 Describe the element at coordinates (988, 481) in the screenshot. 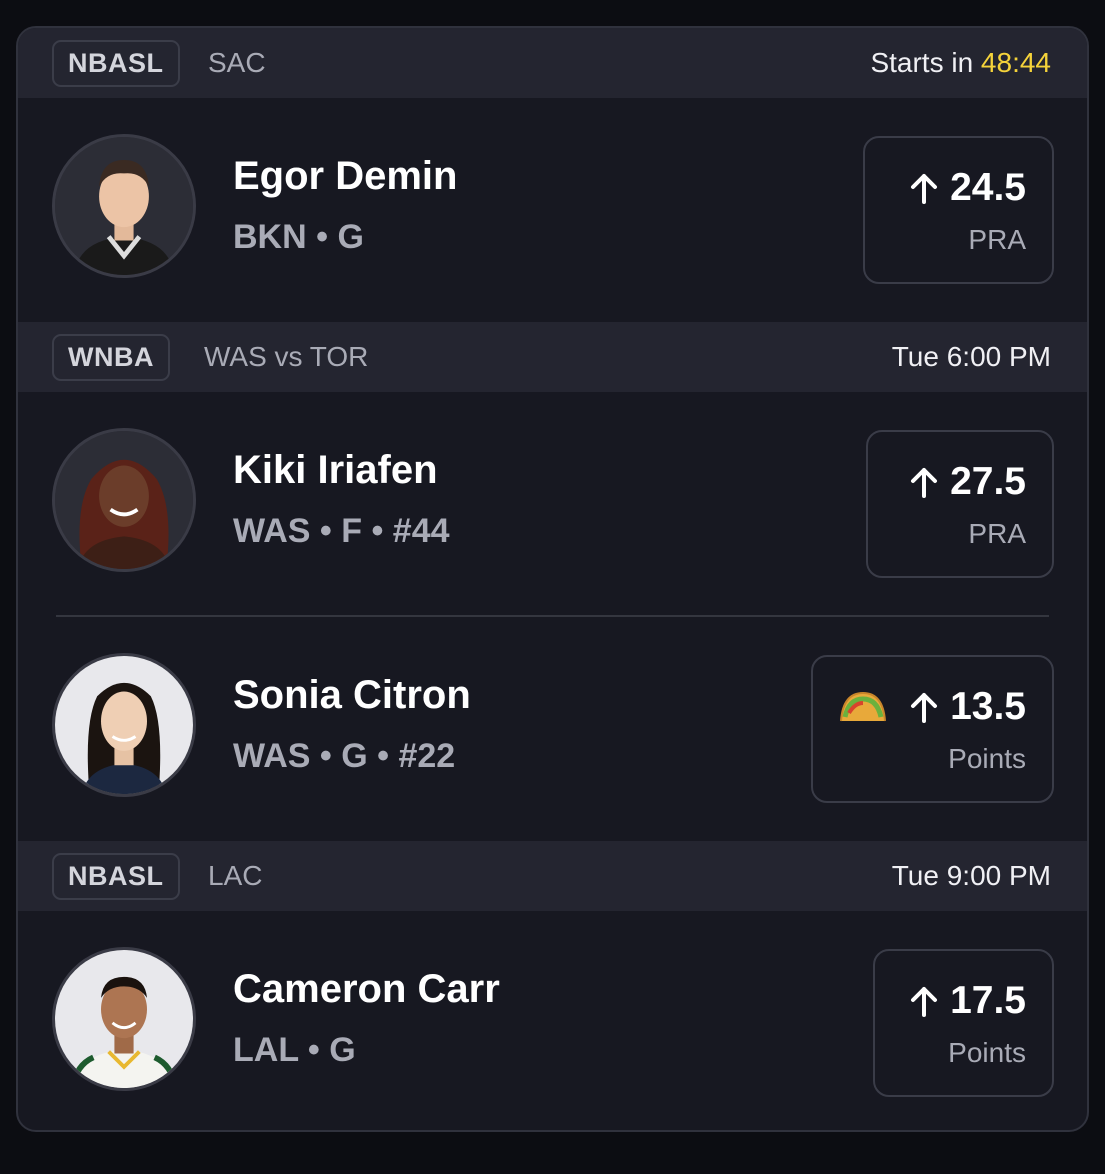

I see `line-number: 27.5` at that location.